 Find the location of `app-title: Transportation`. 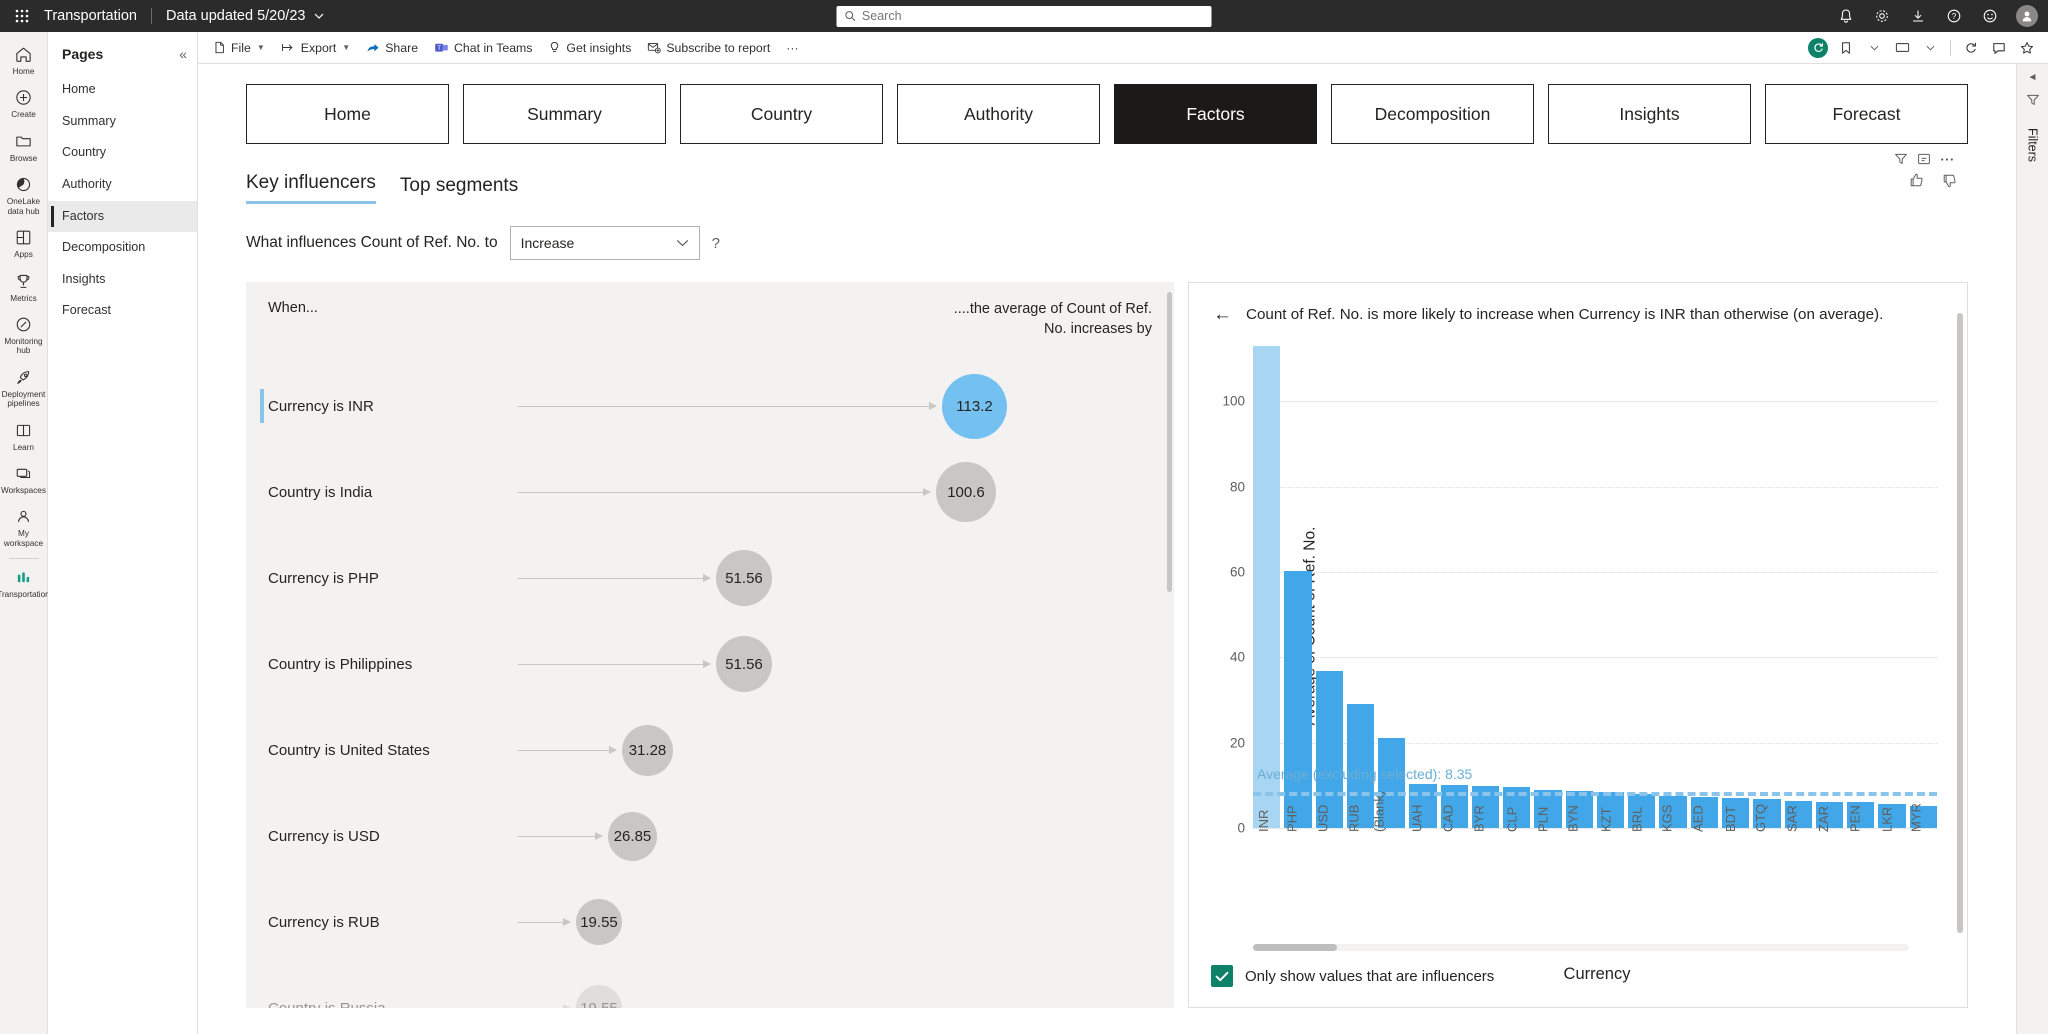

app-title: Transportation is located at coordinates (97, 16).